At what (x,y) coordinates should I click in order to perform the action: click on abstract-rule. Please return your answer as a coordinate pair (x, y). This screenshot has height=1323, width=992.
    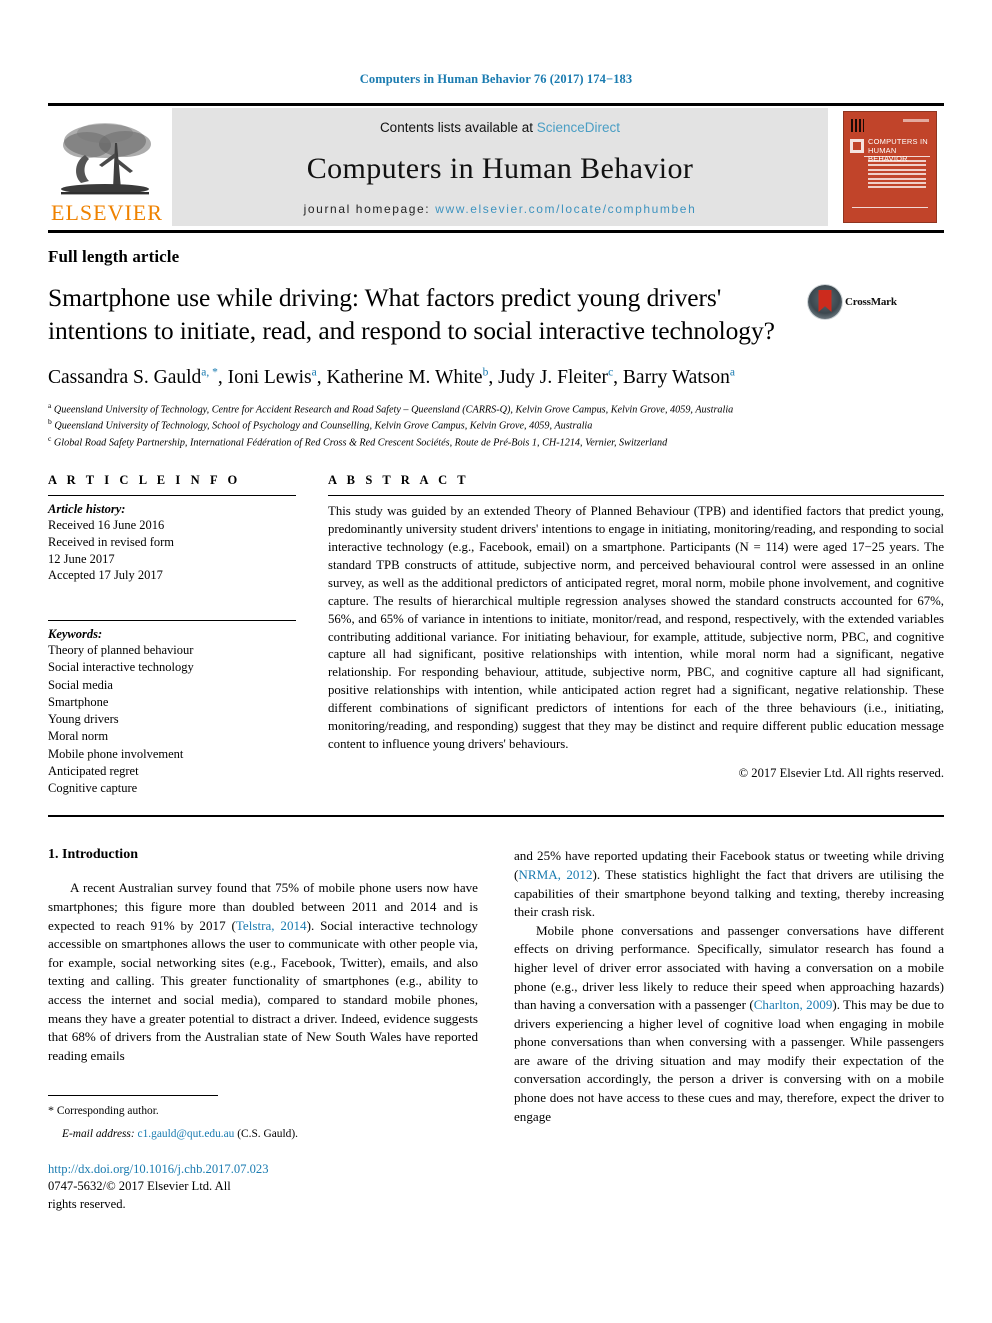
    Looking at the image, I should click on (636, 496).